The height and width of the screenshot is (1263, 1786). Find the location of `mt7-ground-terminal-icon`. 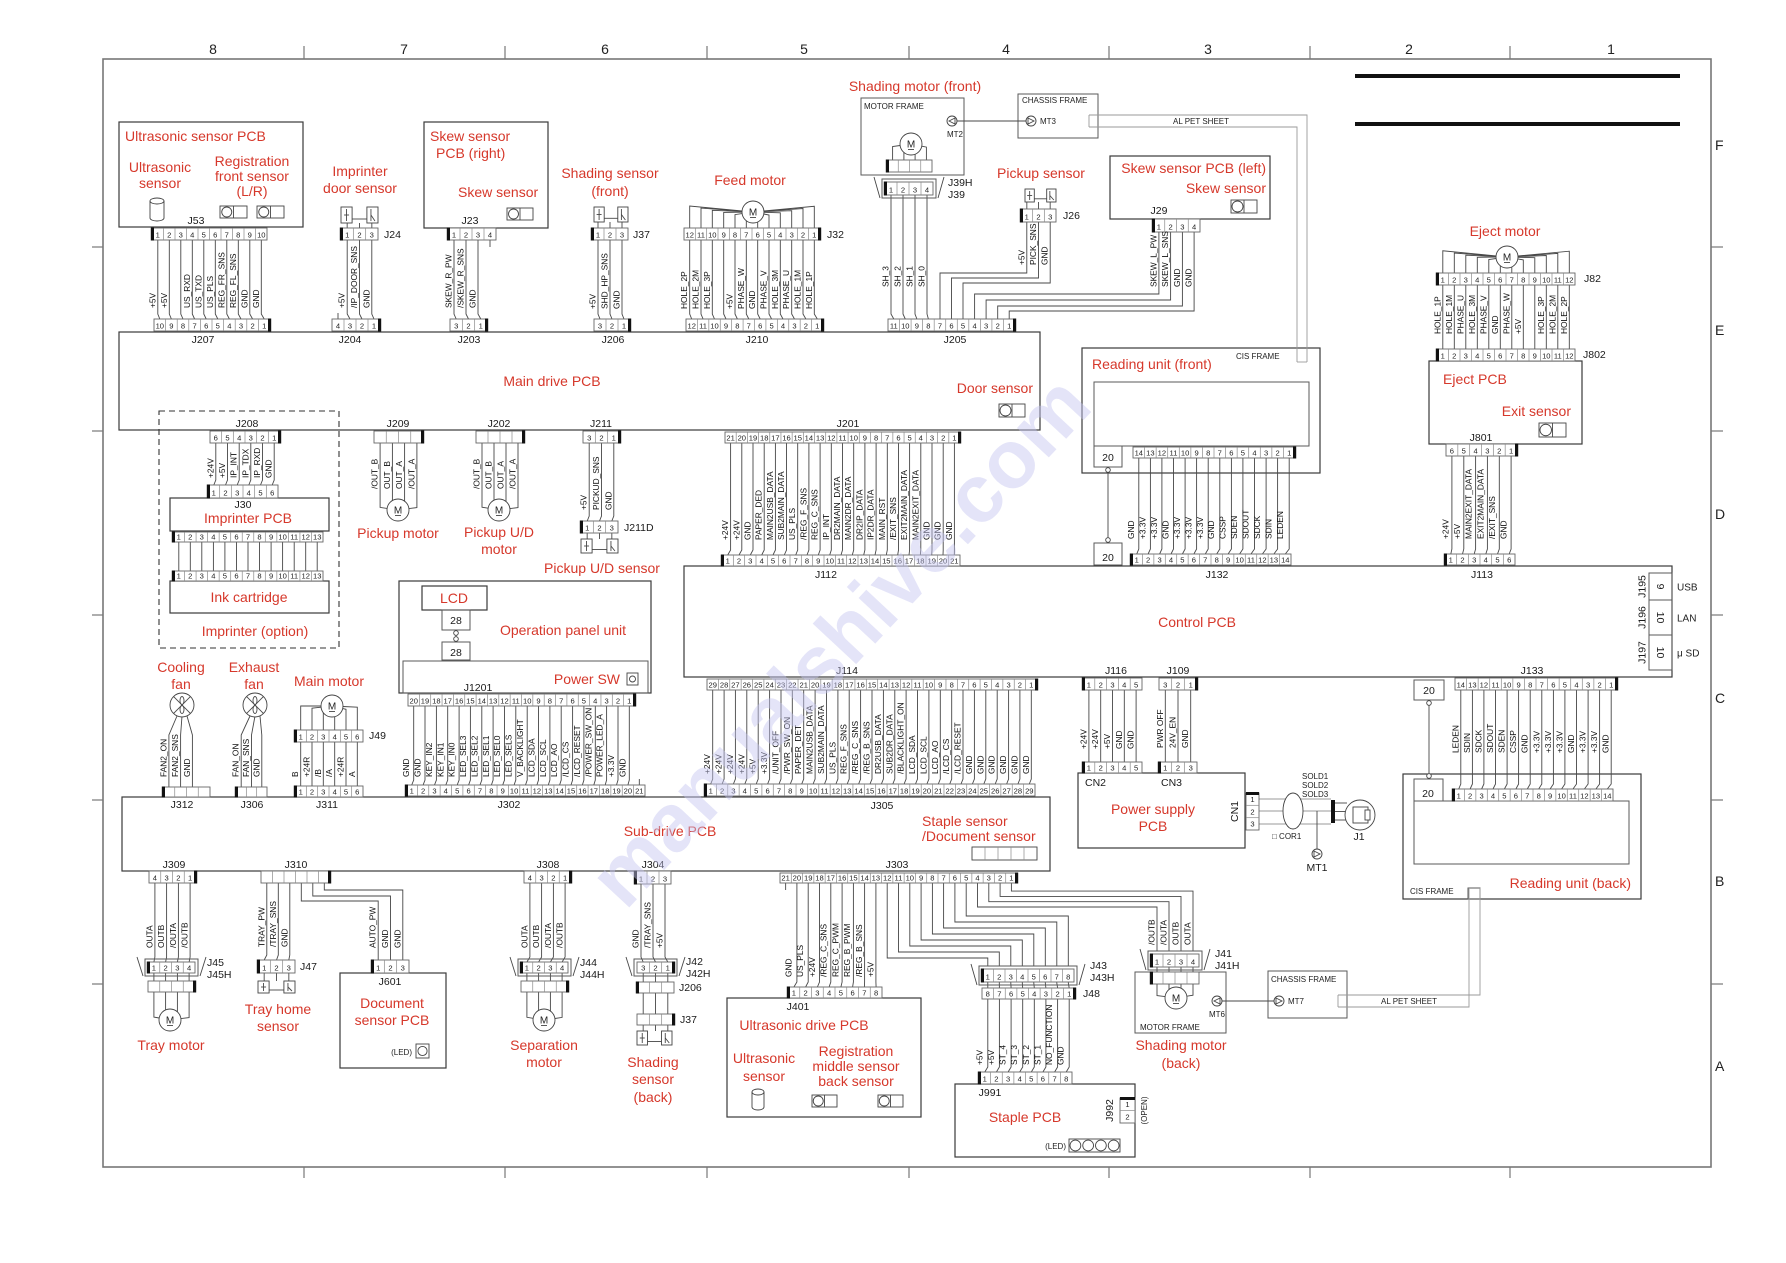

mt7-ground-terminal-icon is located at coordinates (1279, 1001).